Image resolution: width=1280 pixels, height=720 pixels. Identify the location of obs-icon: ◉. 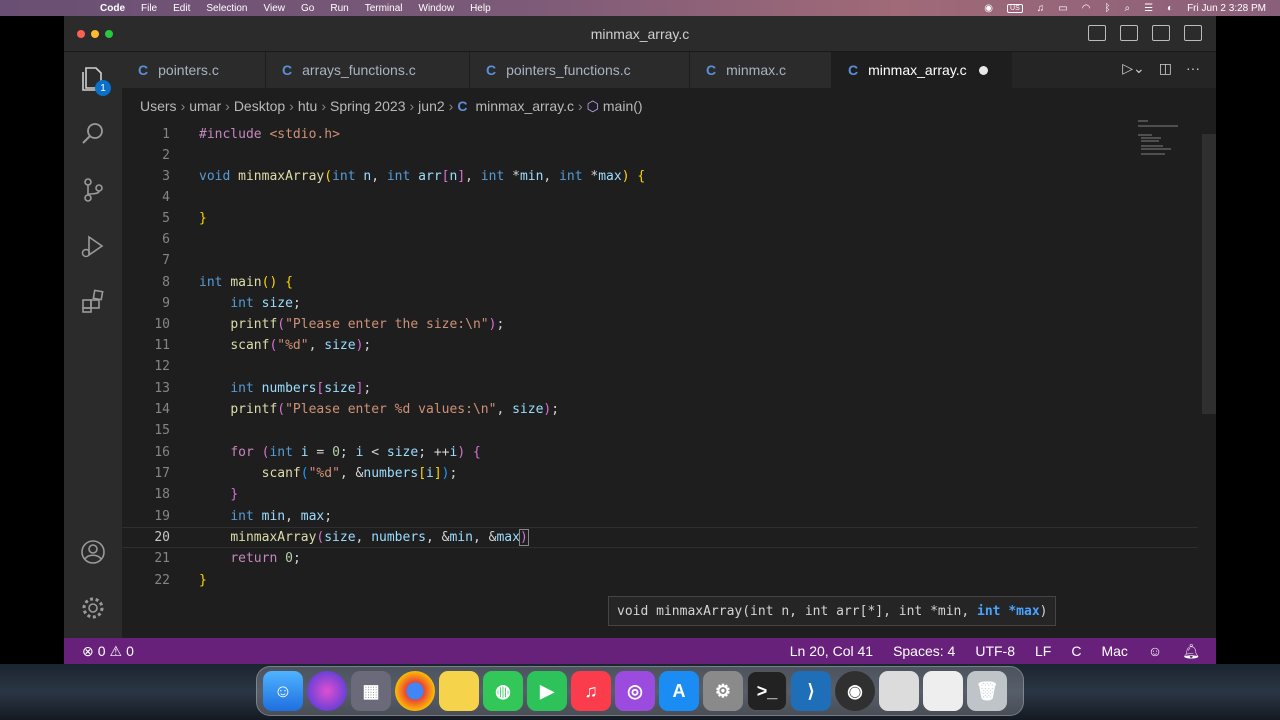
(988, 8).